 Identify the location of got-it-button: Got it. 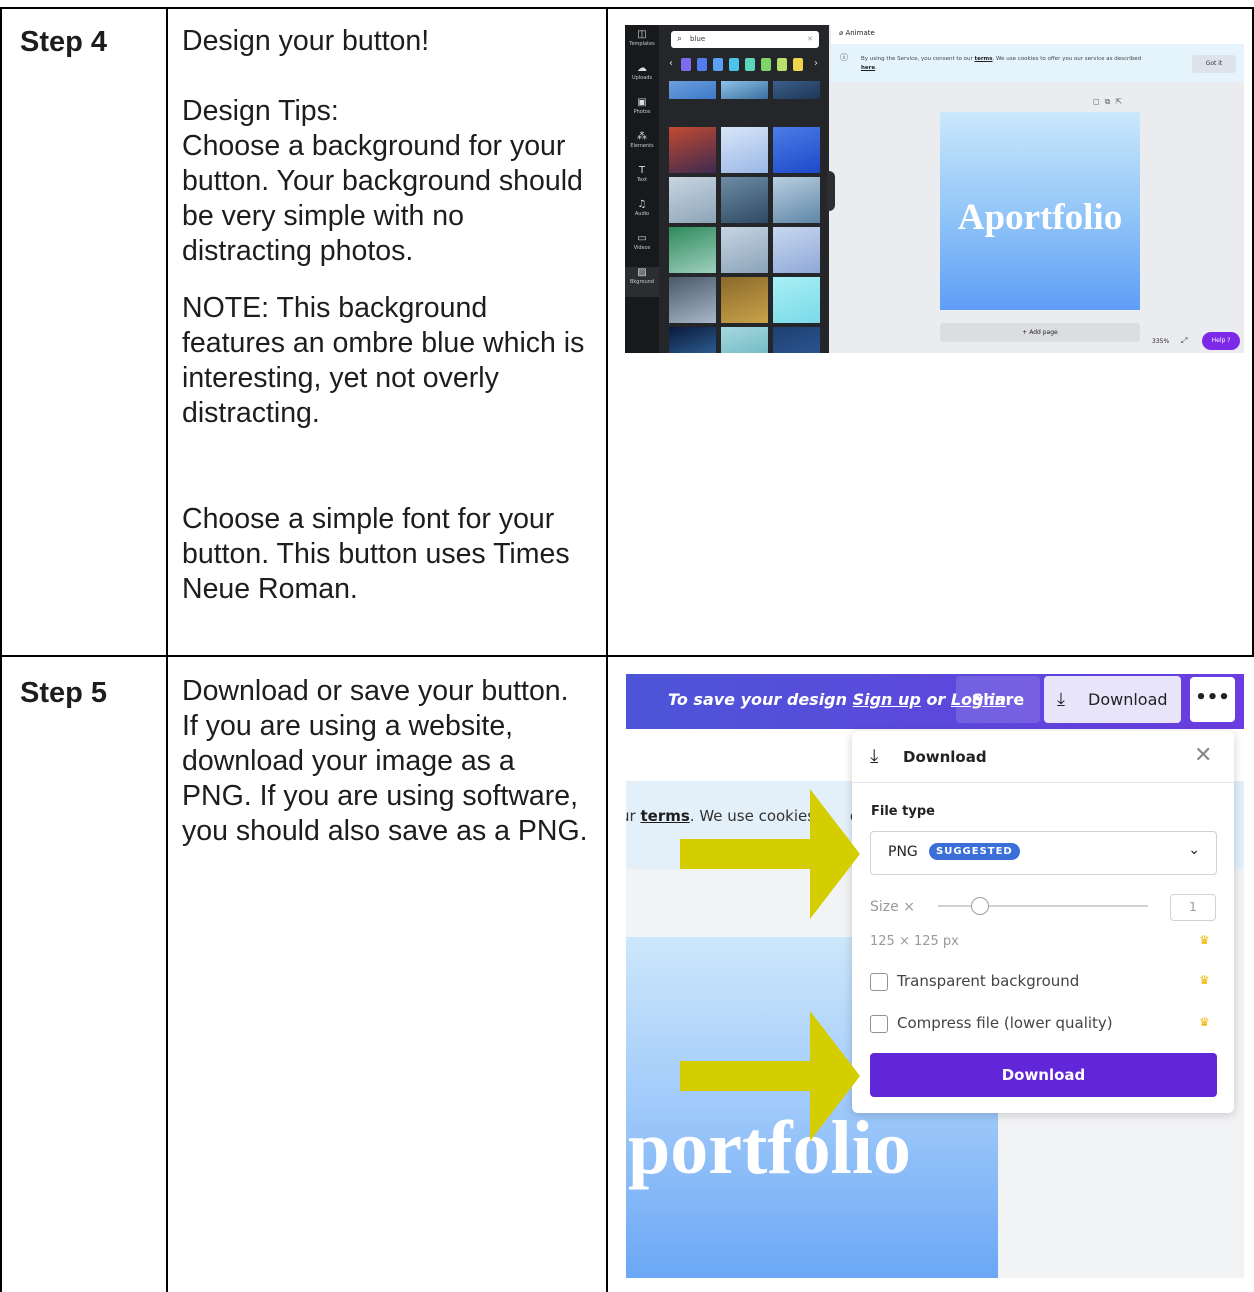
(1214, 64).